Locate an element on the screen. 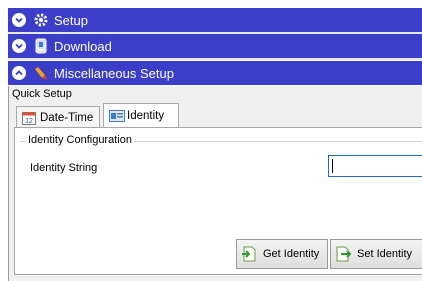 The width and height of the screenshot is (422, 281). identity-string-label: Identity String is located at coordinates (64, 168).